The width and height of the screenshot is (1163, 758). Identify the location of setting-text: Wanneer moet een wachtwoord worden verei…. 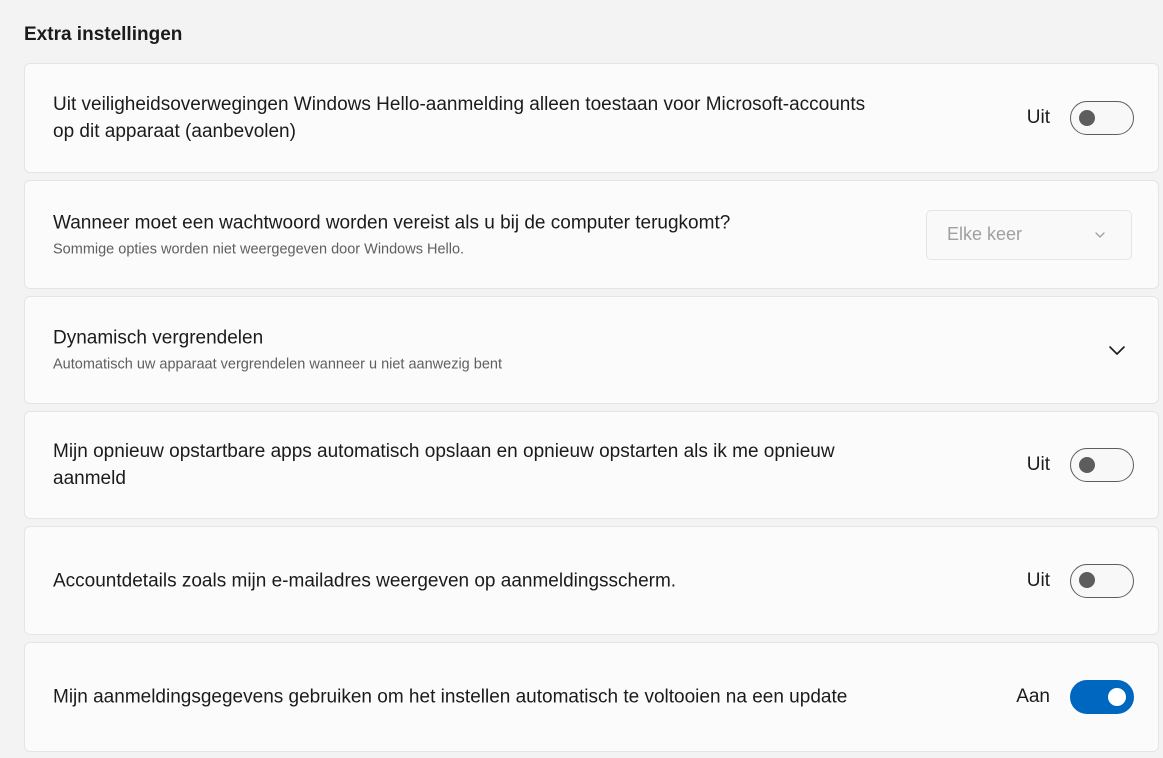
(463, 234).